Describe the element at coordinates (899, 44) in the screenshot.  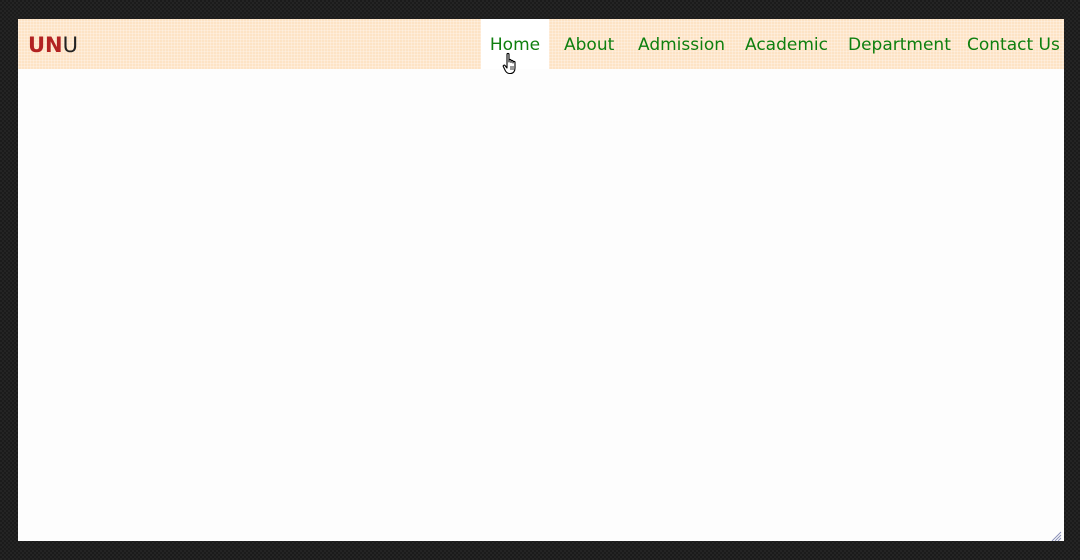
I see `nav-link-department: Department` at that location.